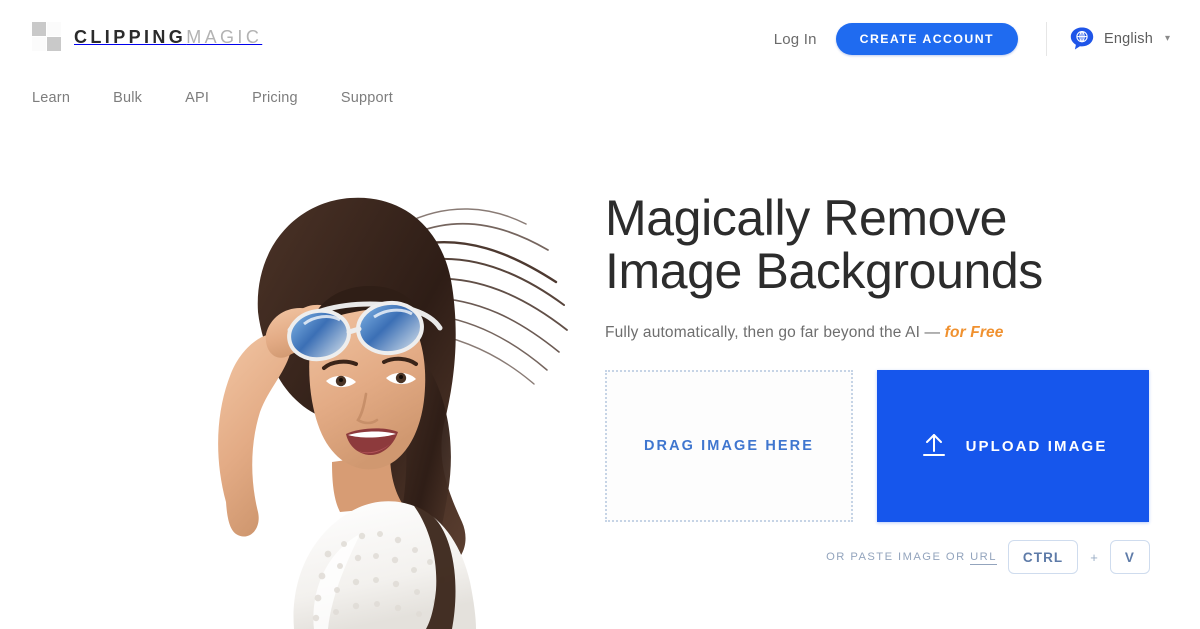 The height and width of the screenshot is (629, 1200). What do you see at coordinates (1129, 557) in the screenshot?
I see `key-v: V` at bounding box center [1129, 557].